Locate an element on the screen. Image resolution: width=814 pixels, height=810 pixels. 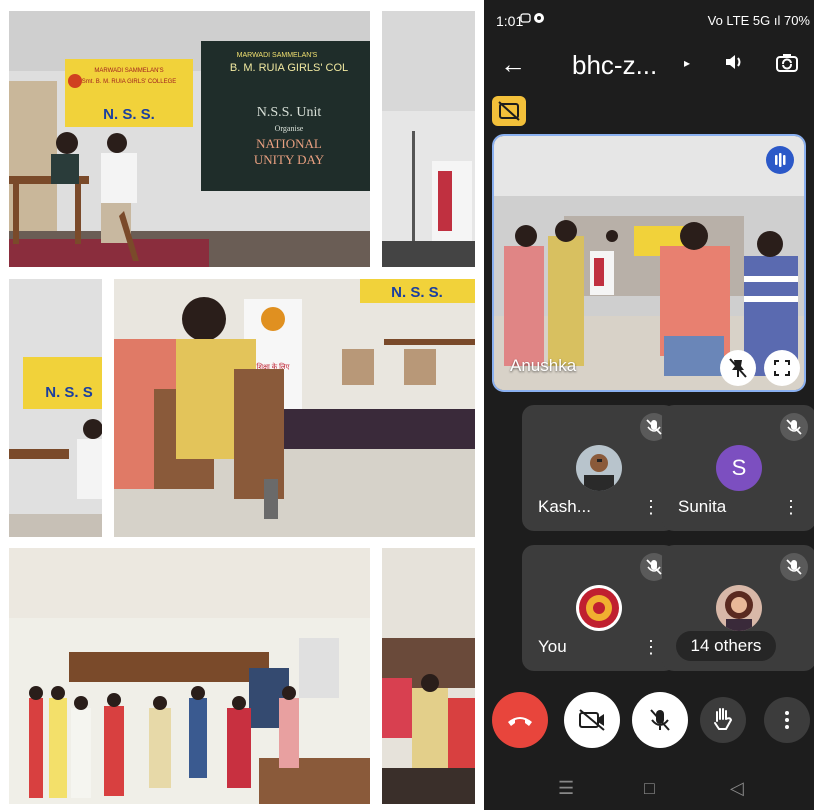
status-right-indicators: Vo LTE 5G ıl 70% is located at coordinates (758, 20).